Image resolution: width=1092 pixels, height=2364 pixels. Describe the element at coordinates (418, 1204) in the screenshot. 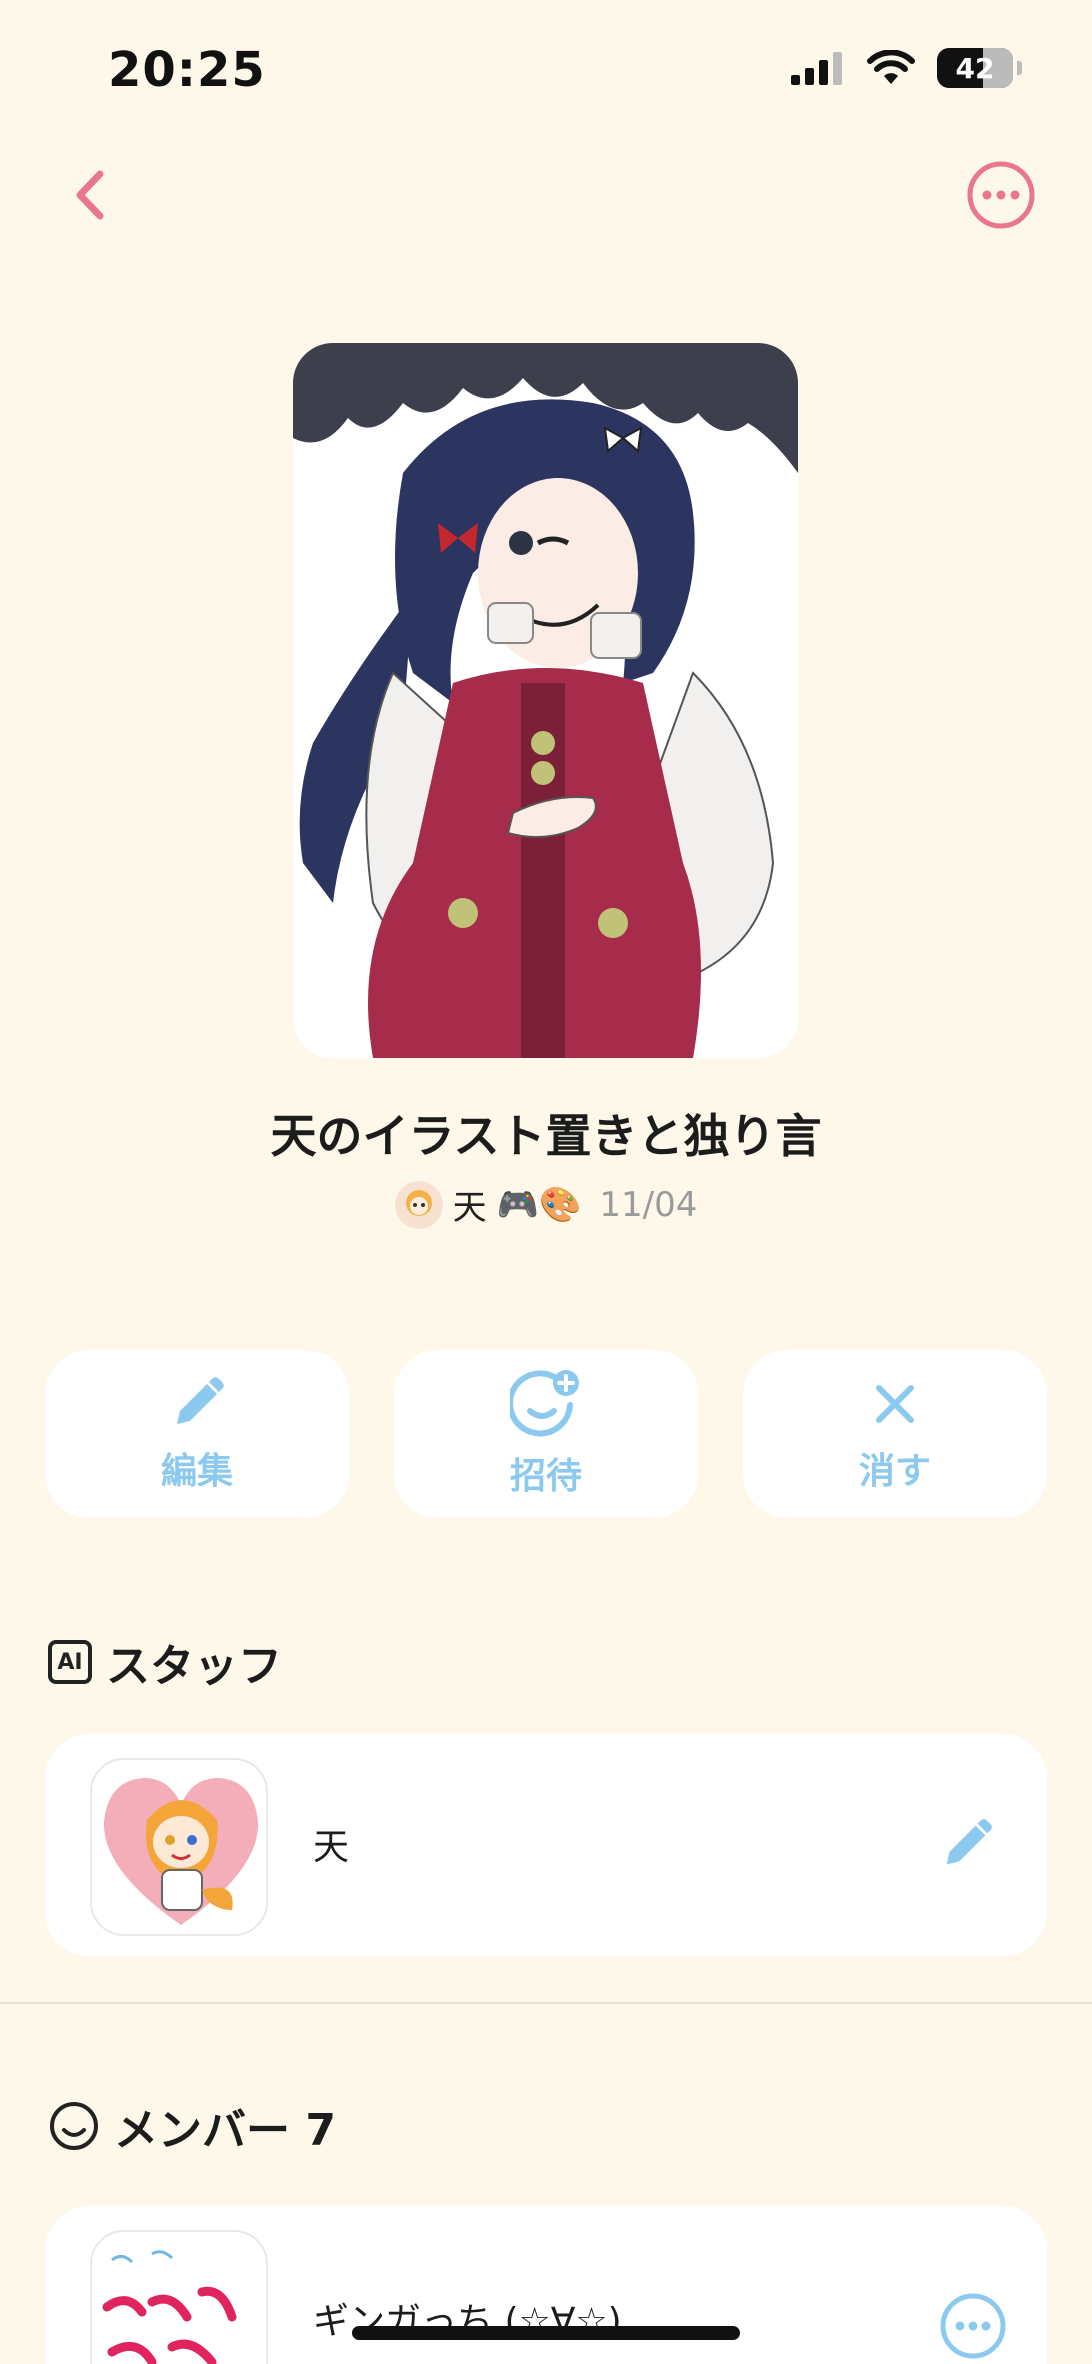

I see `owner-avatar` at that location.